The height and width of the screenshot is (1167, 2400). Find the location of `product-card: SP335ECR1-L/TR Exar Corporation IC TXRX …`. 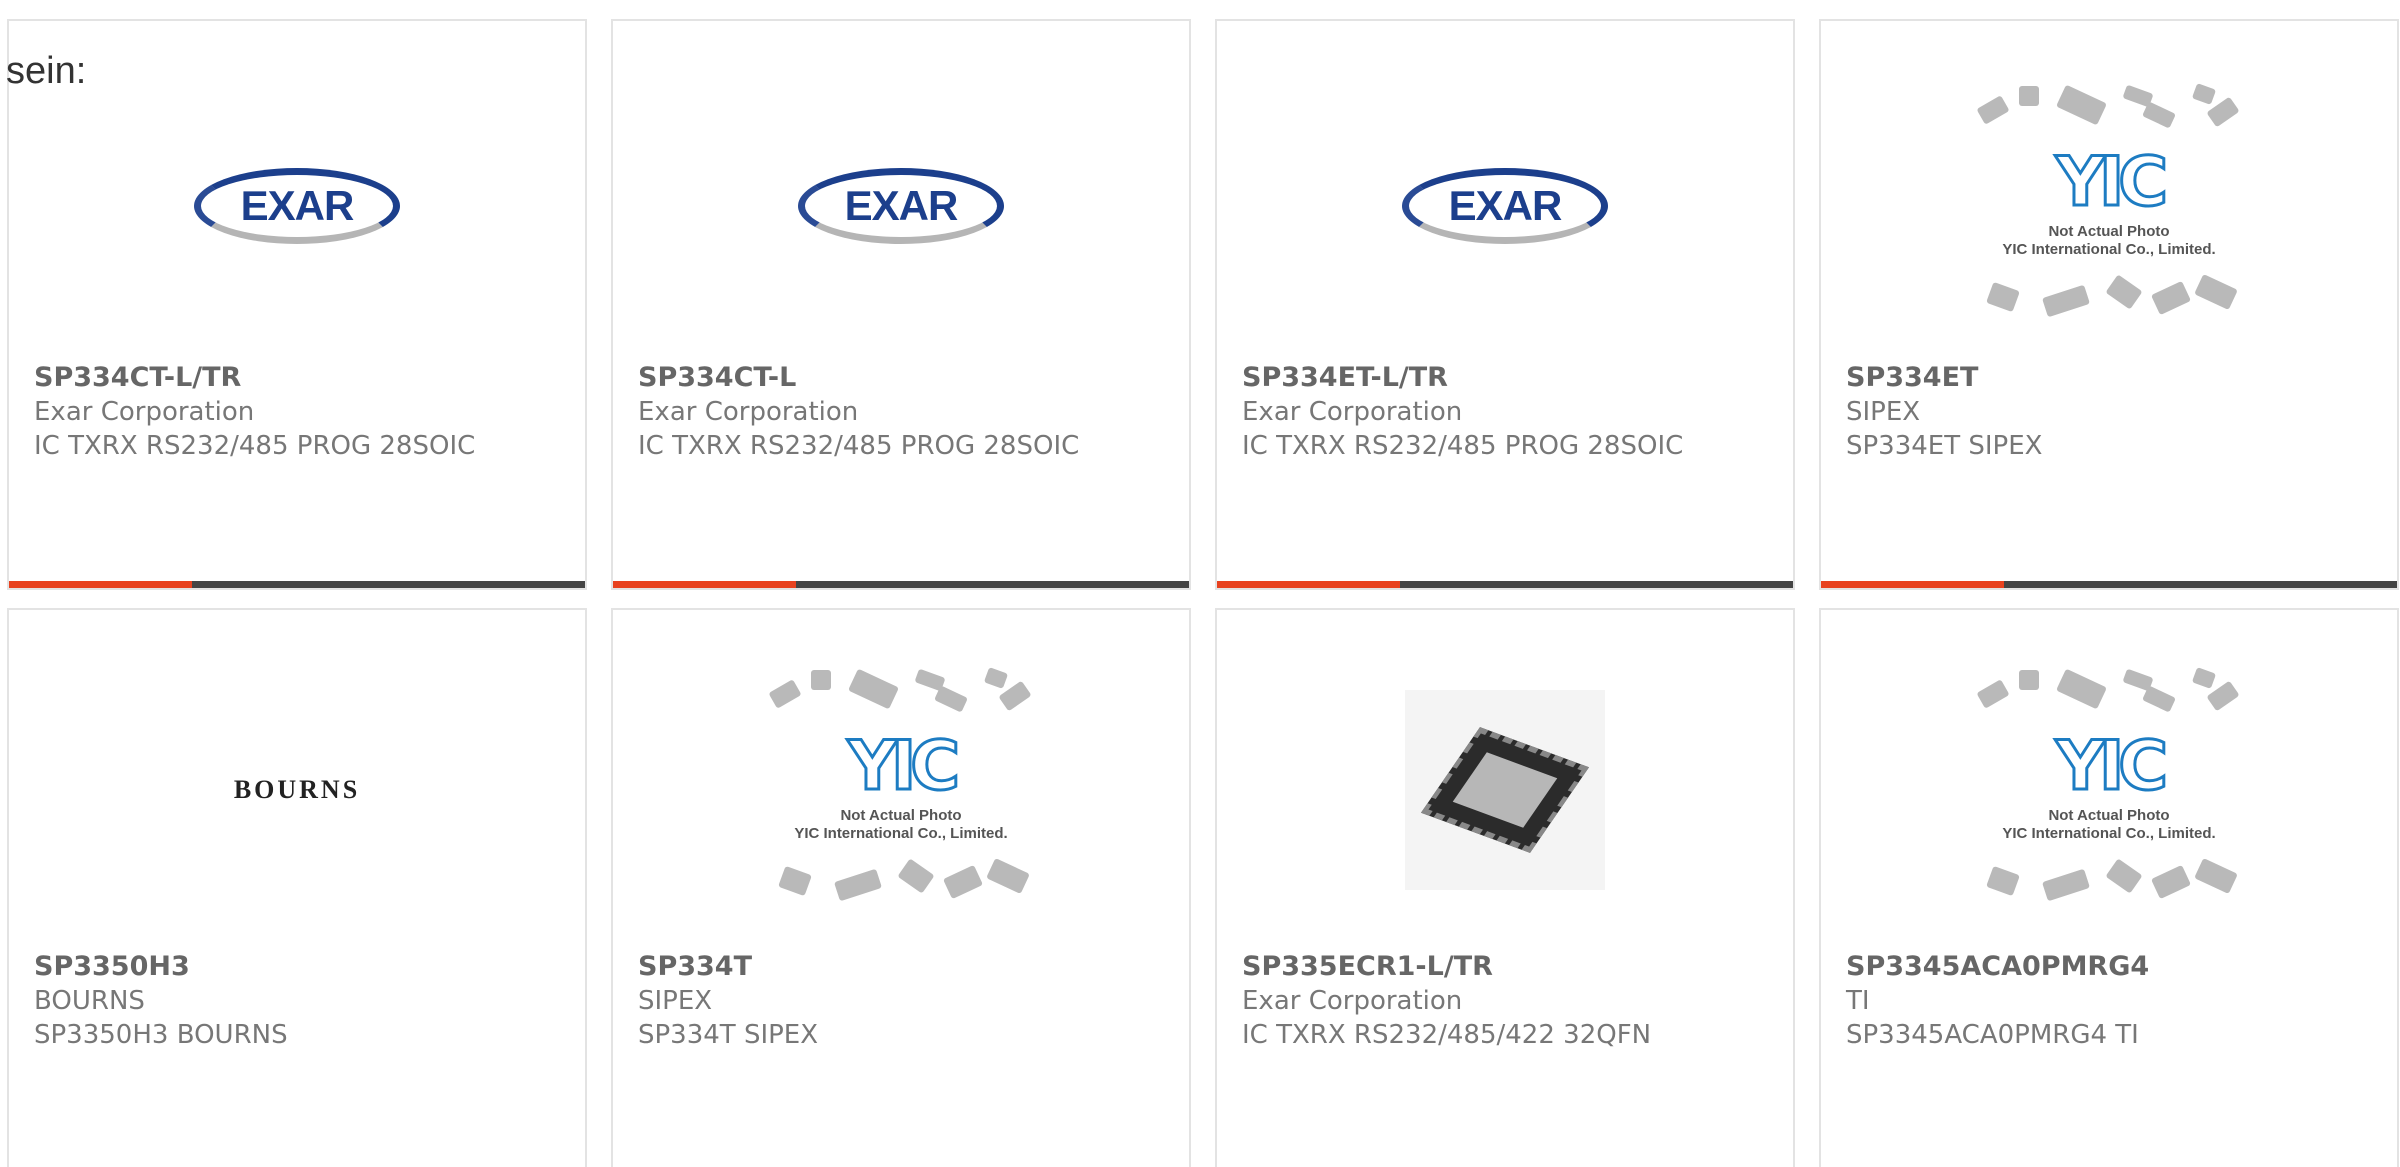

product-card: SP335ECR1-L/TR Exar Corporation IC TXRX … is located at coordinates (1505, 887).